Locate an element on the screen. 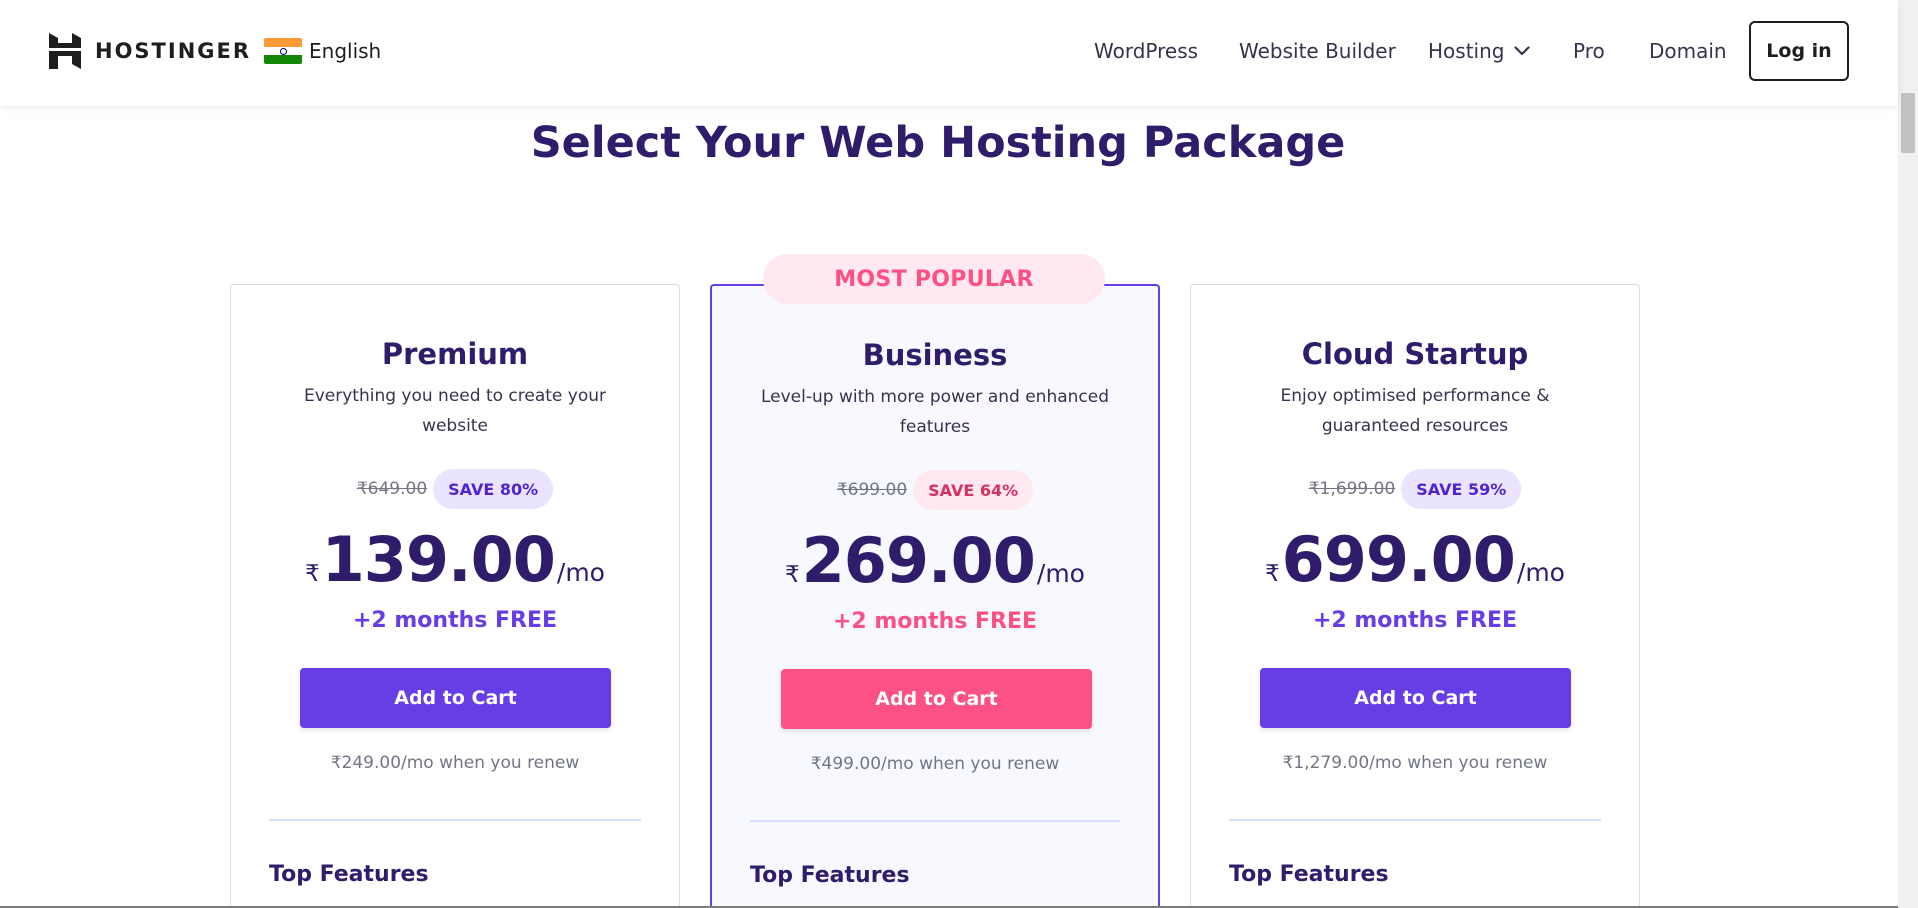 The width and height of the screenshot is (1918, 908). price-amount: 269.00 is located at coordinates (918, 560).